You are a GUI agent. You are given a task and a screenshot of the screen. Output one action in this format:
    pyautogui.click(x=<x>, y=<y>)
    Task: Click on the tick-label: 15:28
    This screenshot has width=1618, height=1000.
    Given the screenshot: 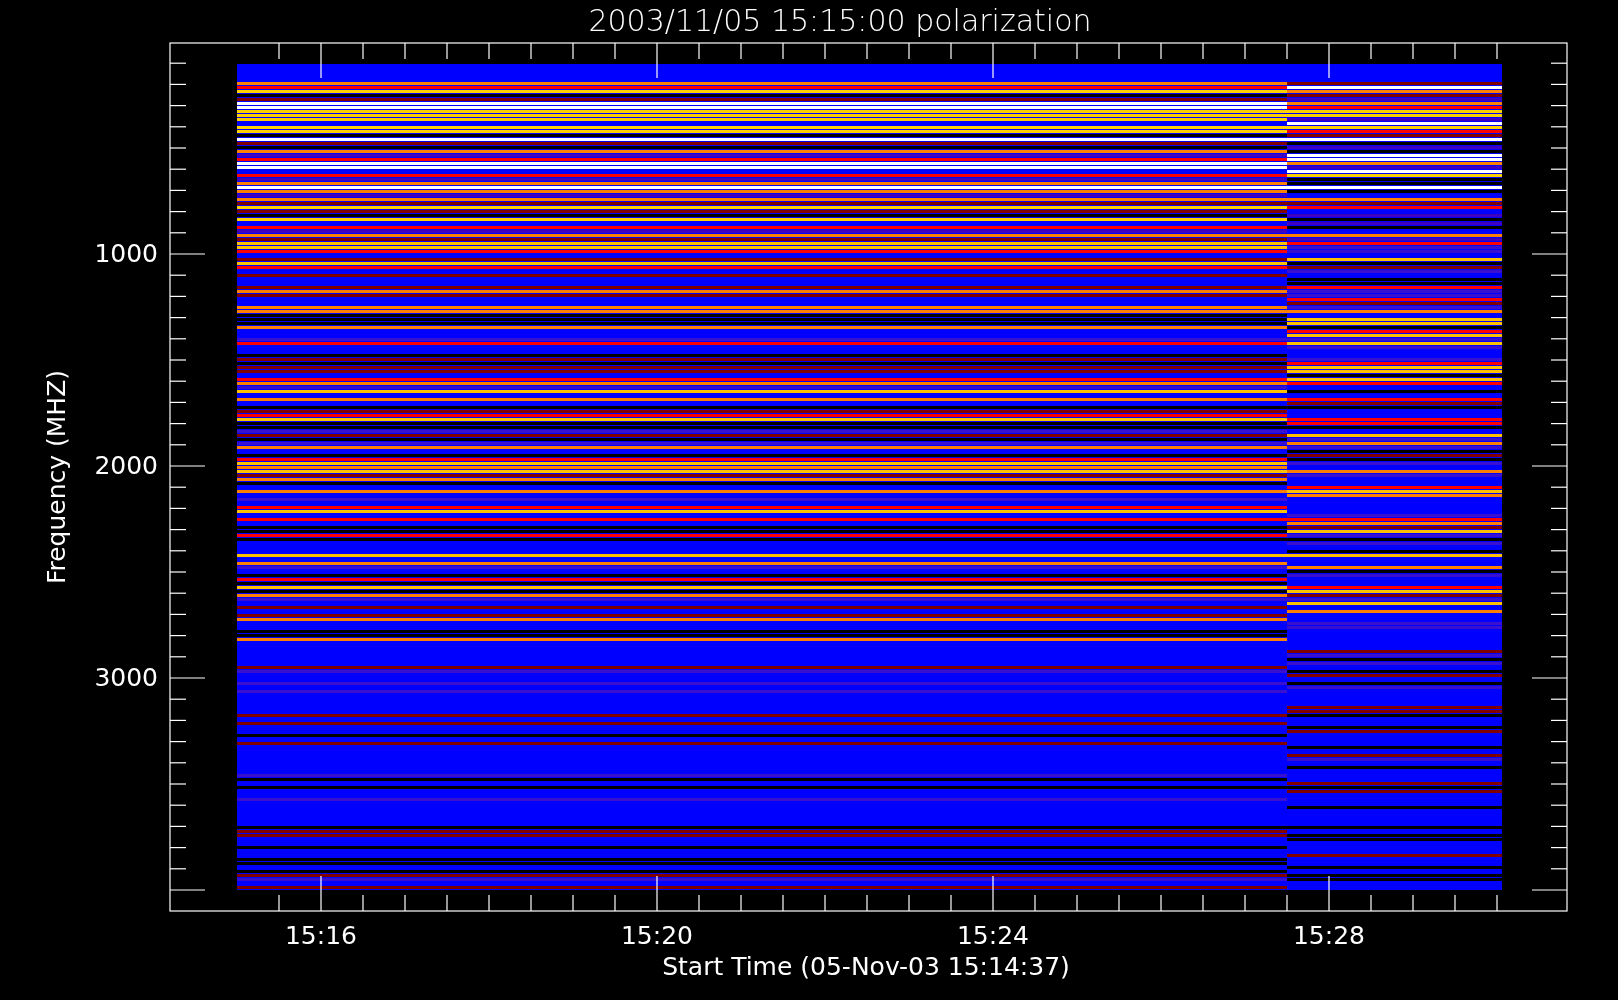 What is the action you would take?
    pyautogui.click(x=1329, y=935)
    